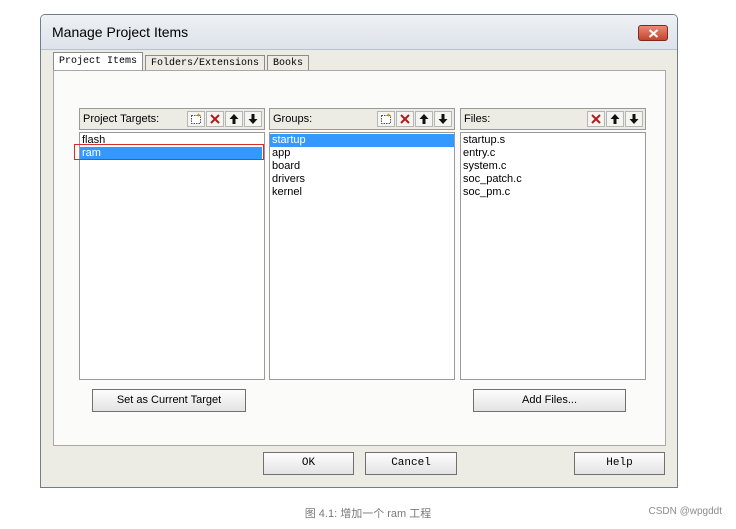  Describe the element at coordinates (172, 119) in the screenshot. I see `project-targets-header: Project Targets:` at that location.